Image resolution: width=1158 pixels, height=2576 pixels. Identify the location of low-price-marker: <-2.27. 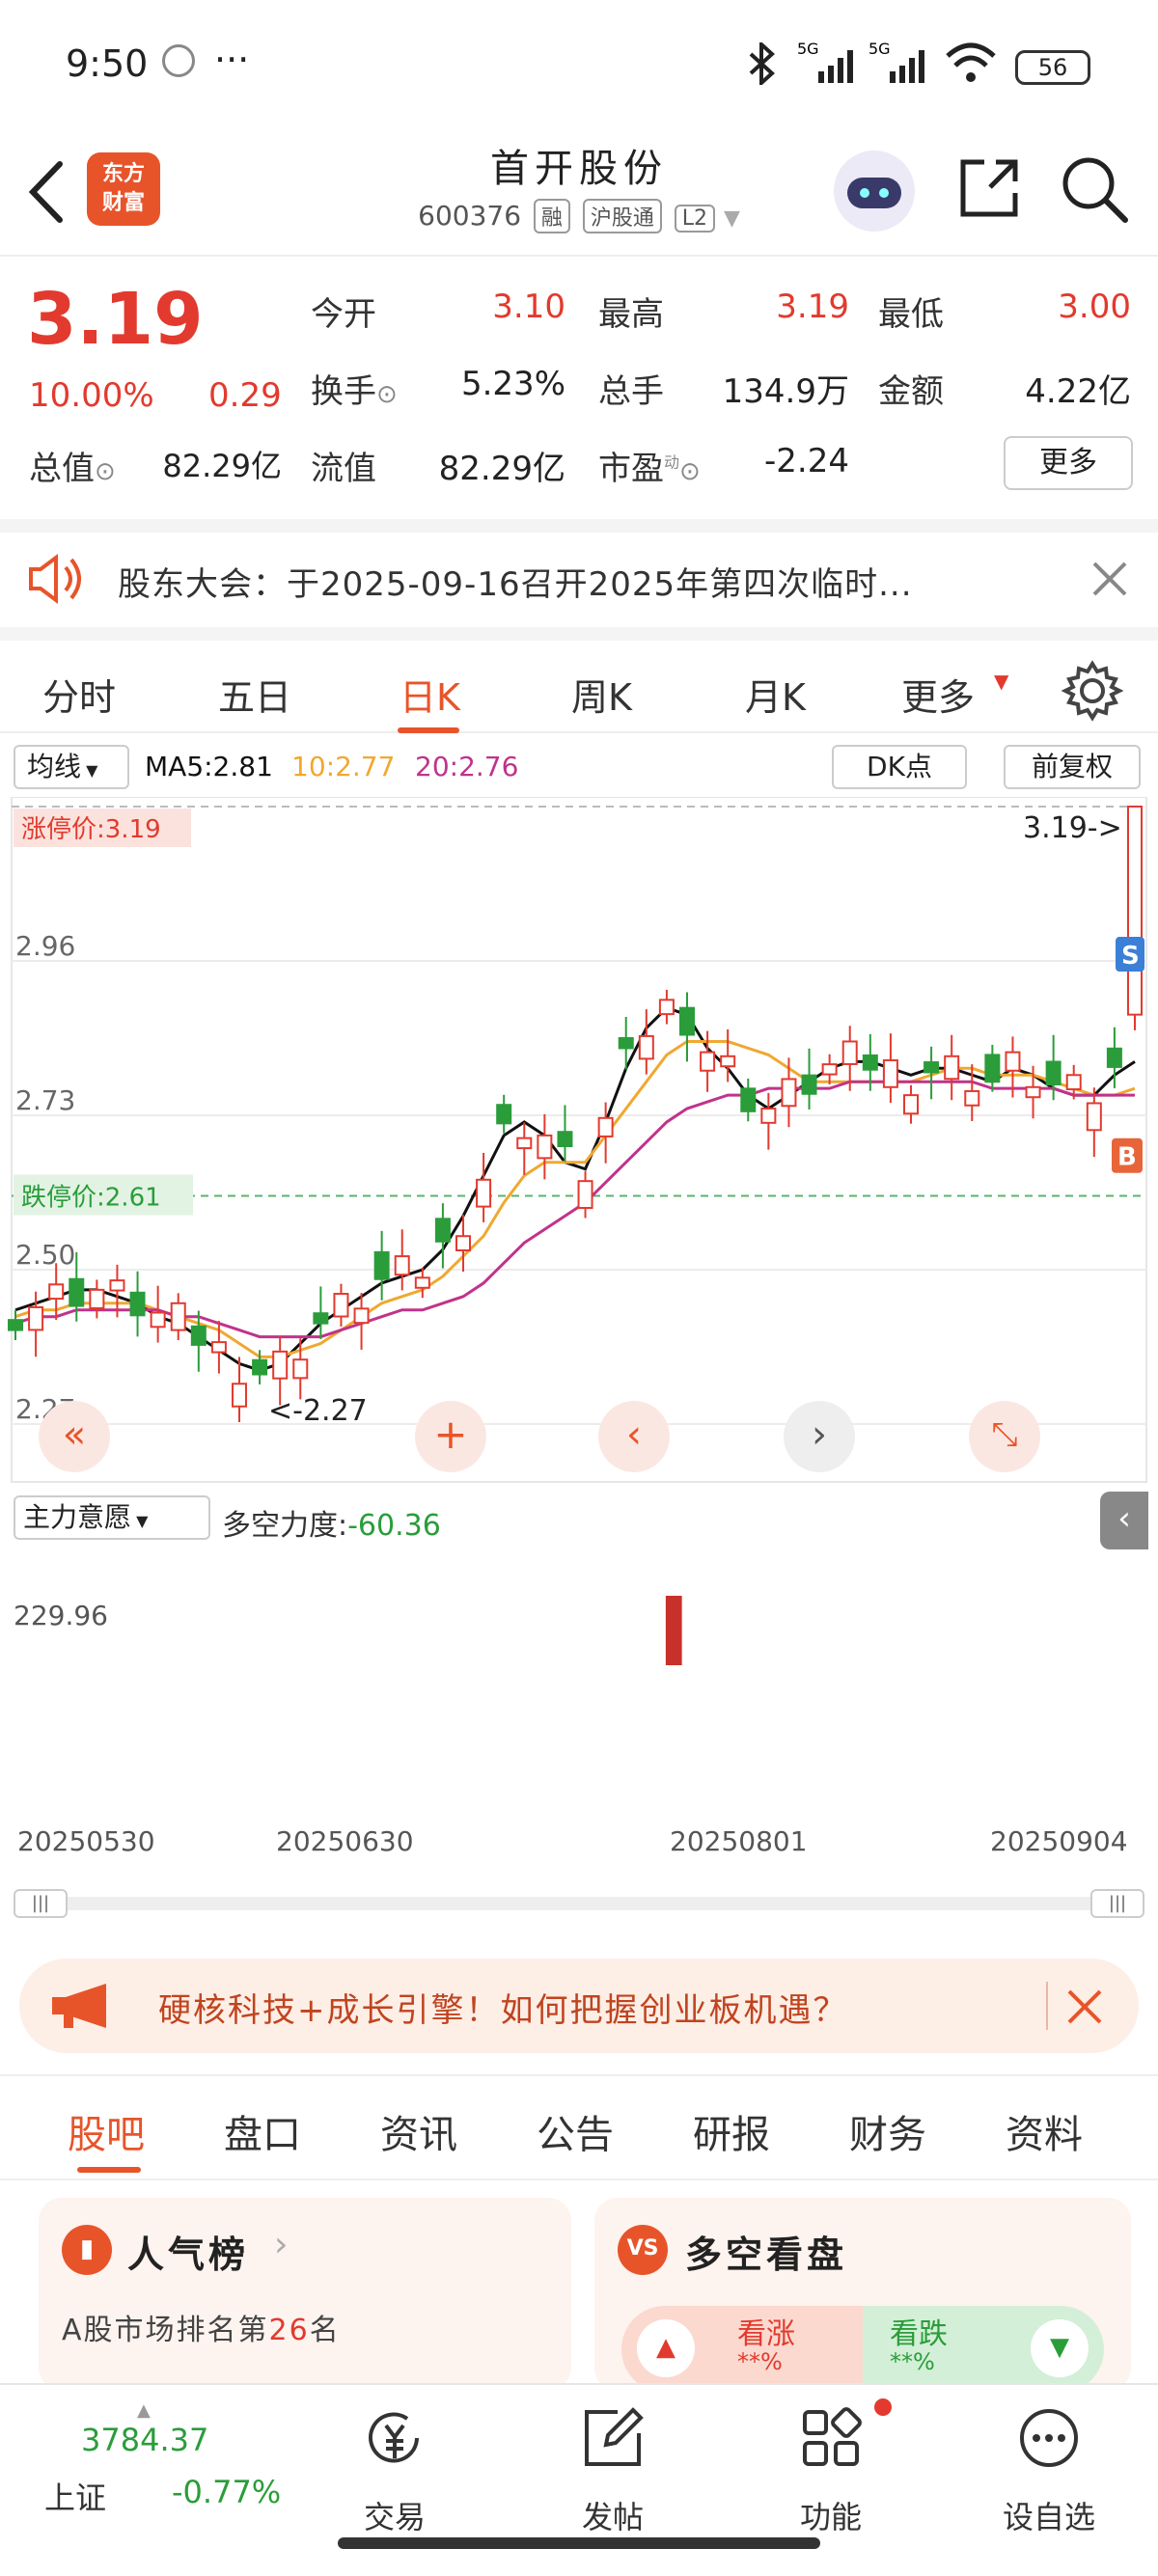
(318, 1411).